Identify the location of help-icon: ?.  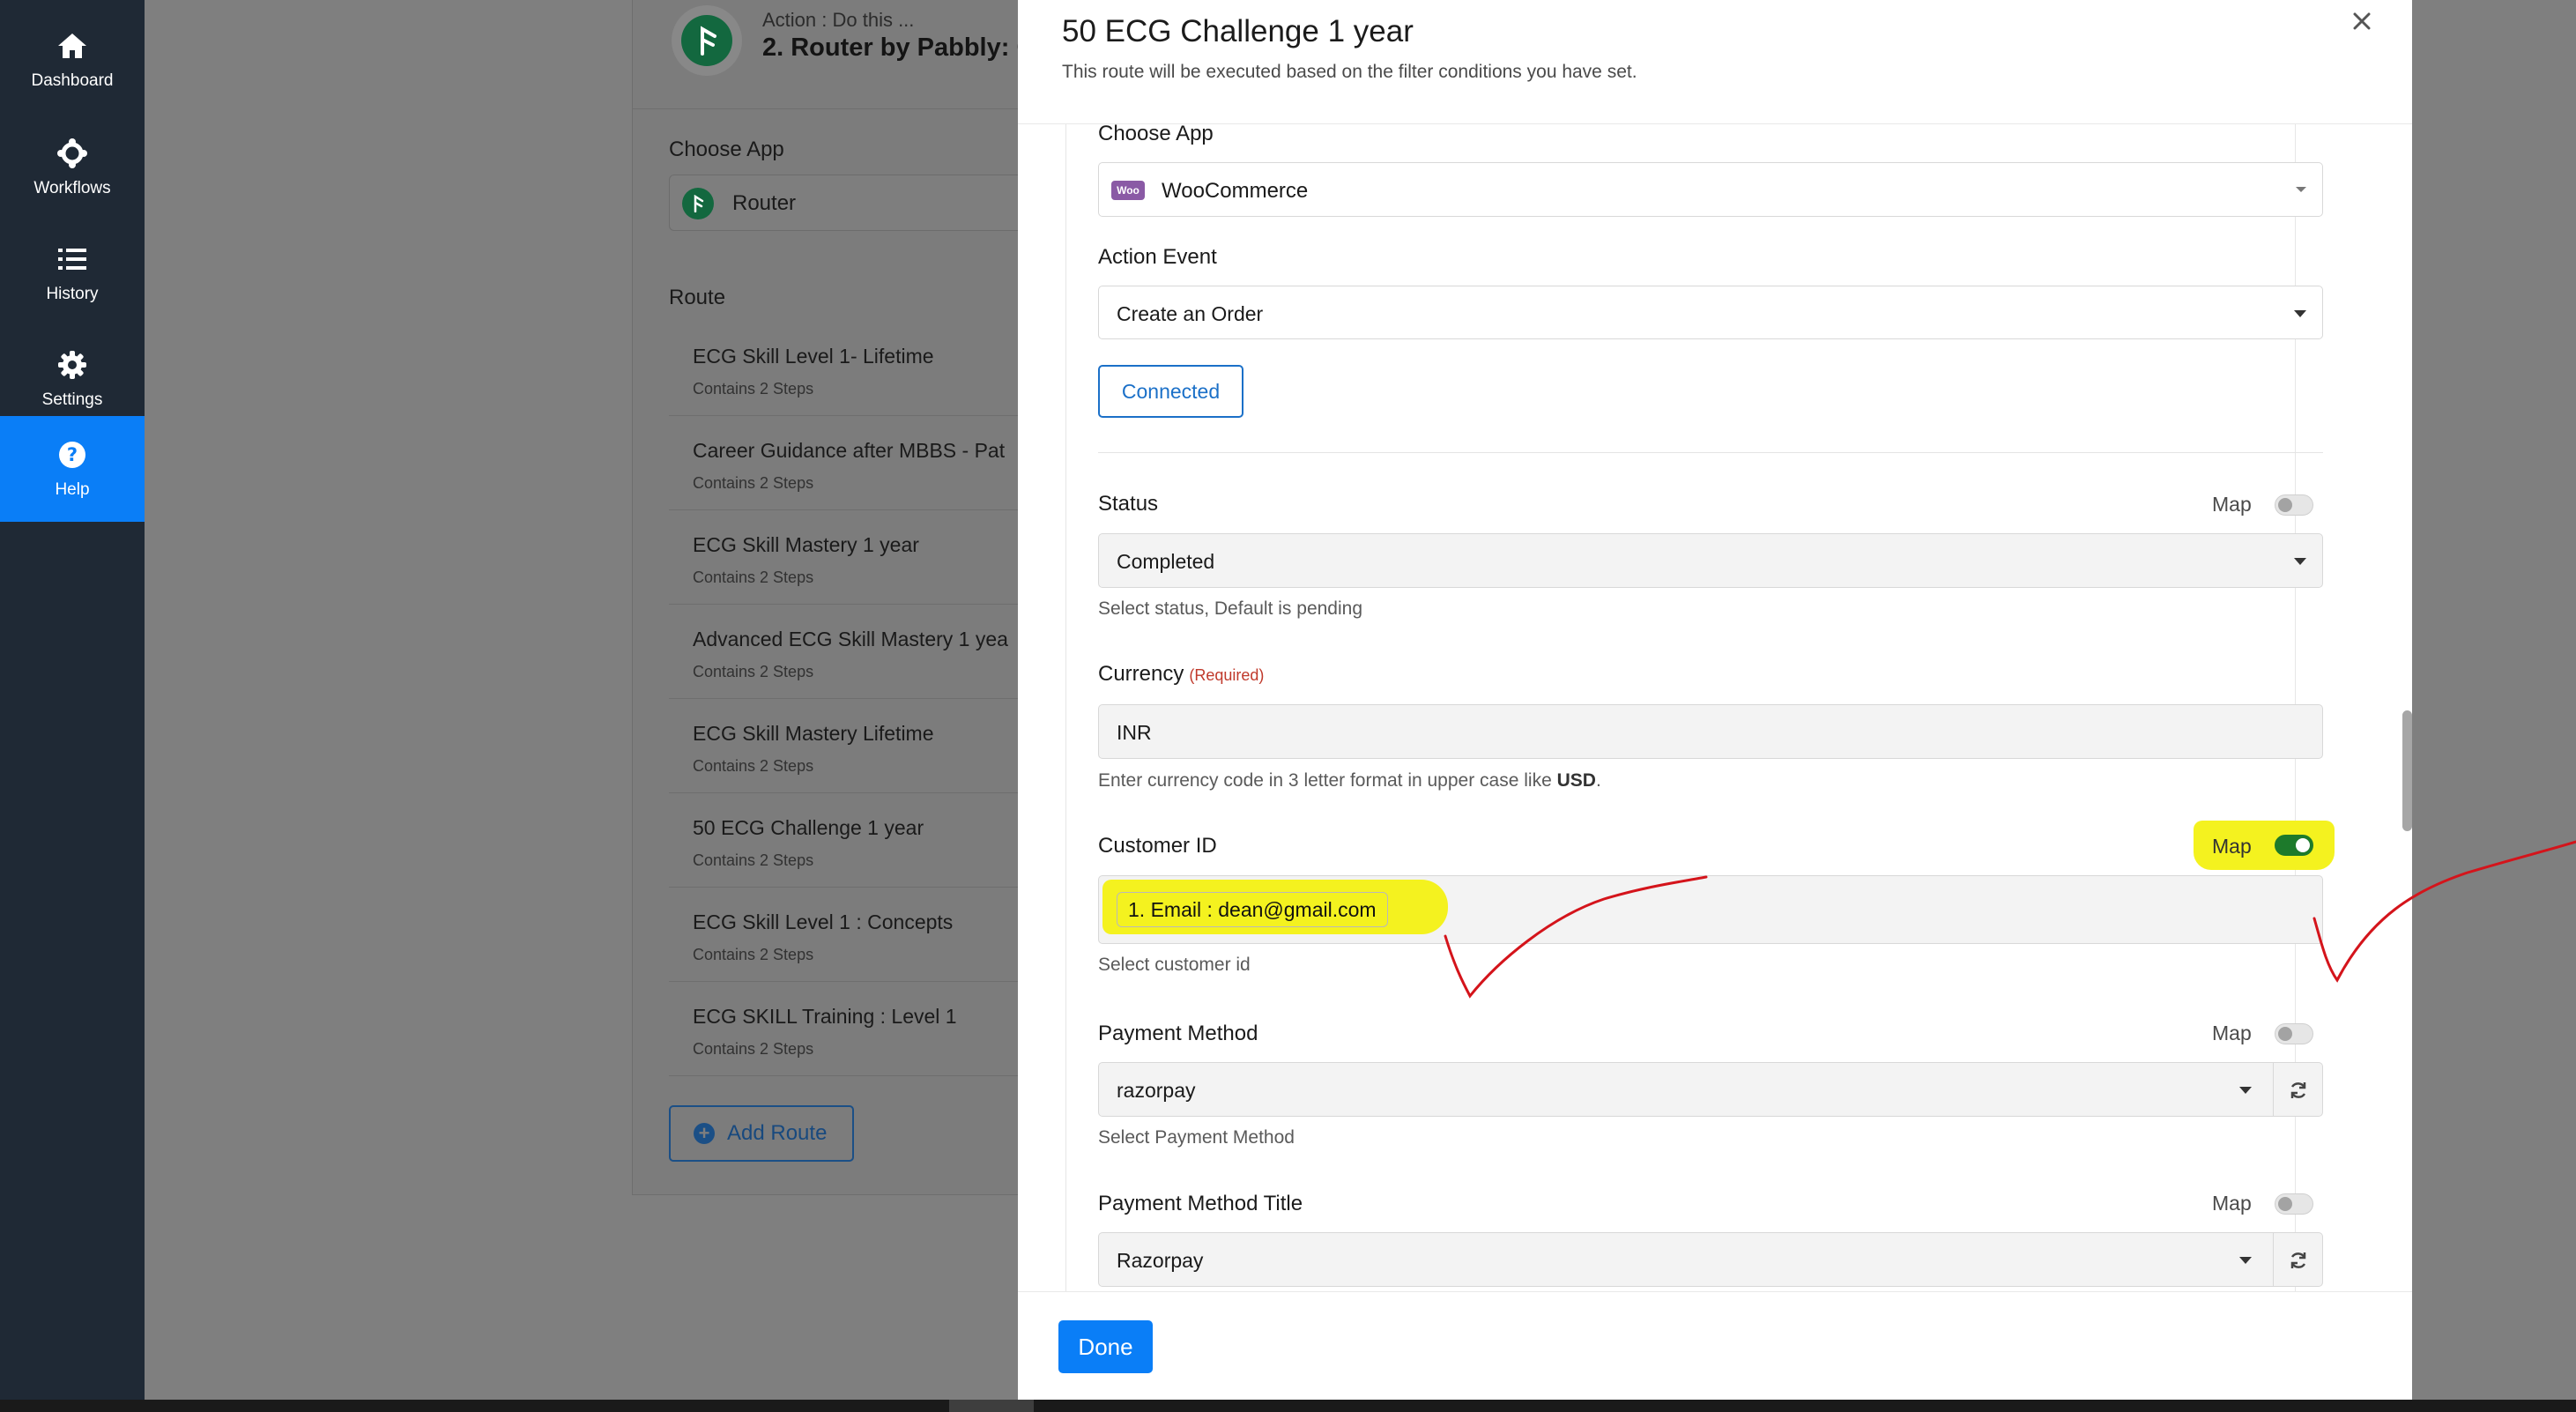
(72, 455).